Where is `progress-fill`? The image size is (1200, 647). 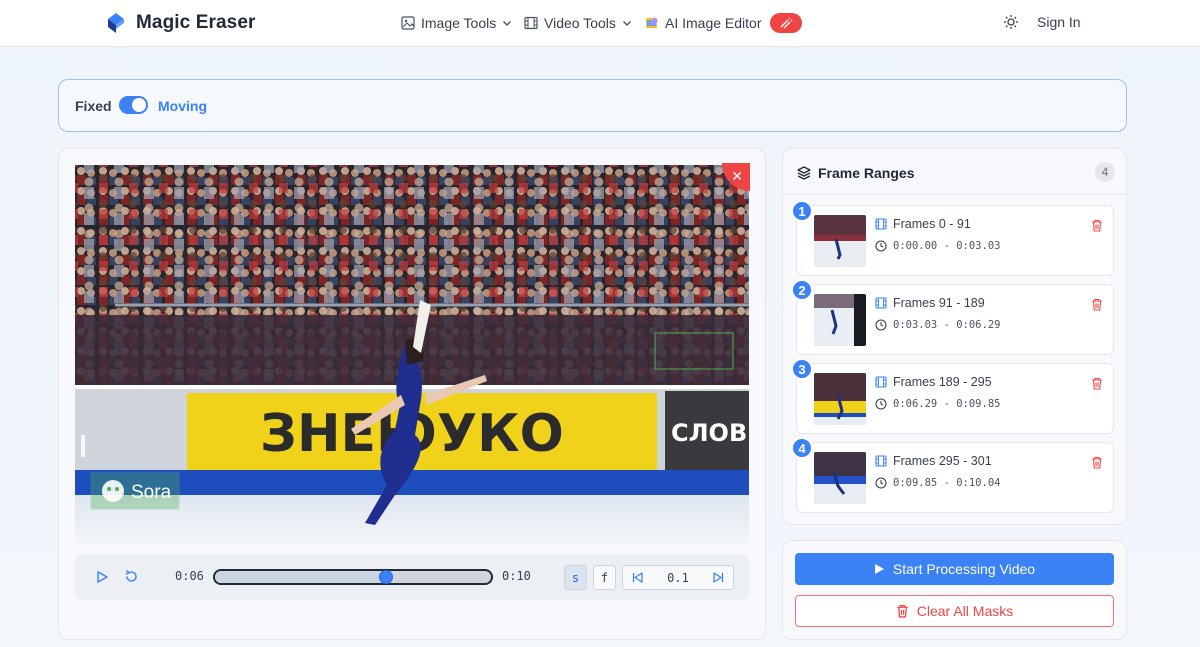 progress-fill is located at coordinates (301, 577).